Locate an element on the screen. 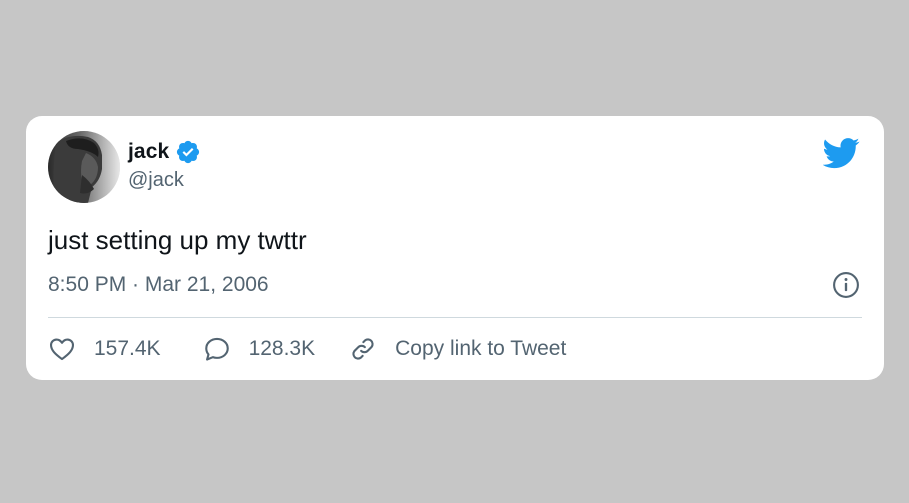 This screenshot has height=503, width=909. heart-icon is located at coordinates (62, 349).